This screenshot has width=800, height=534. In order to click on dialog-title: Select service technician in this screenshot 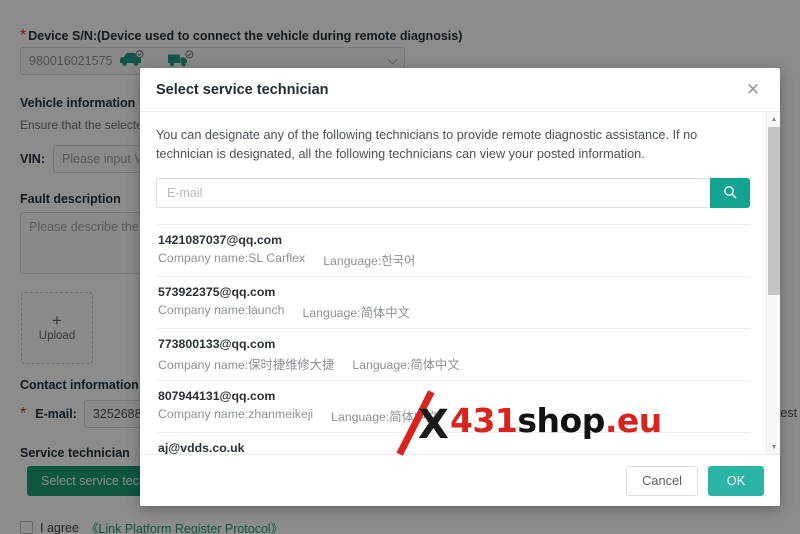, I will do `click(242, 89)`.